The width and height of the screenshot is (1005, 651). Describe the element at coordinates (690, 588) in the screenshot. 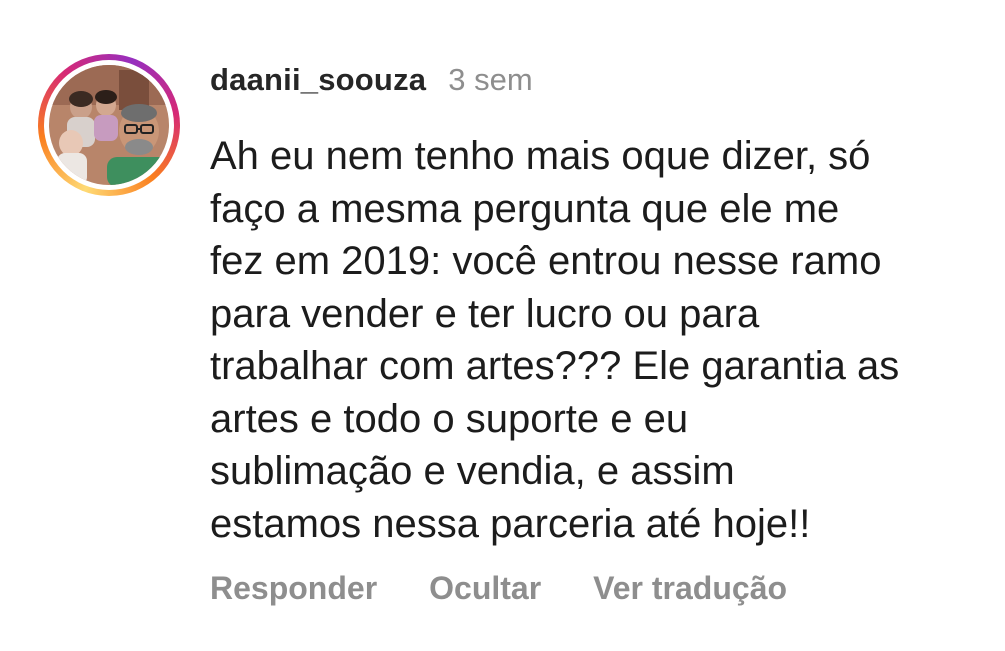

I see `translate-button: Ver tradução` at that location.